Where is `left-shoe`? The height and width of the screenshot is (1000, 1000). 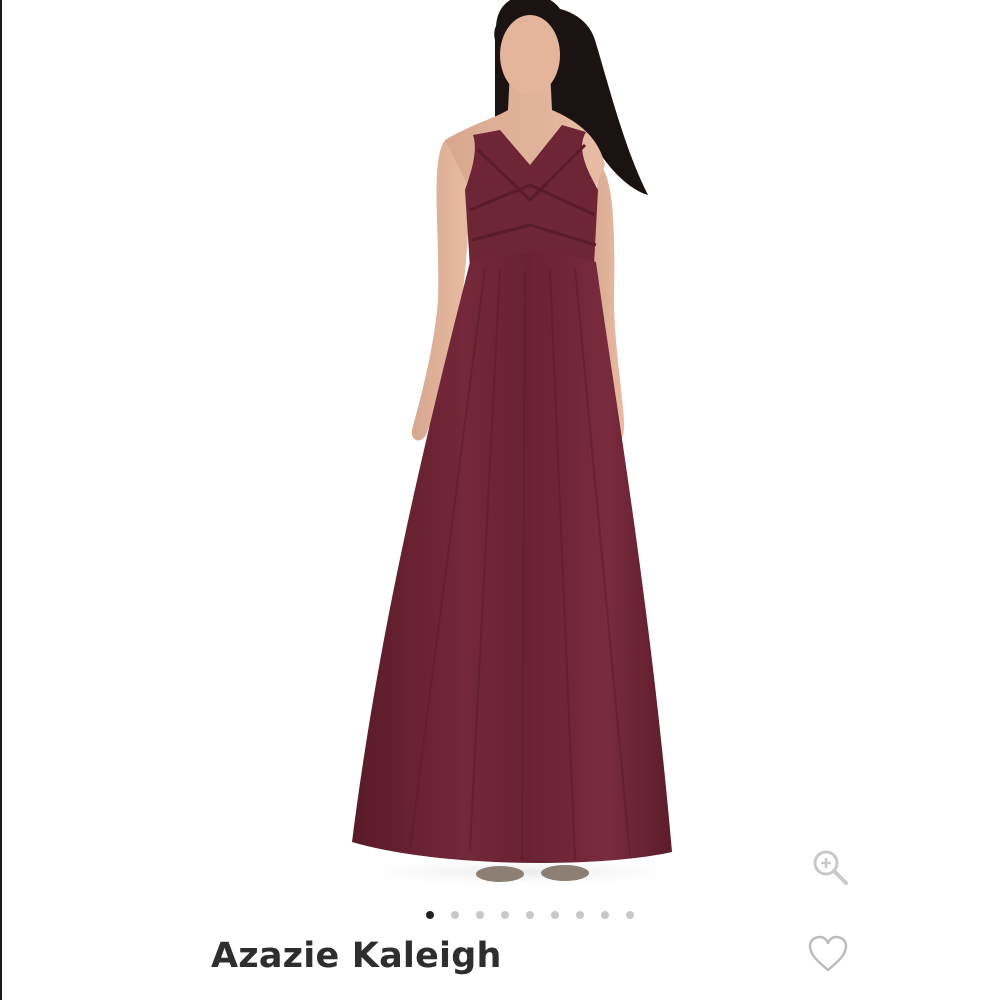
left-shoe is located at coordinates (500, 874).